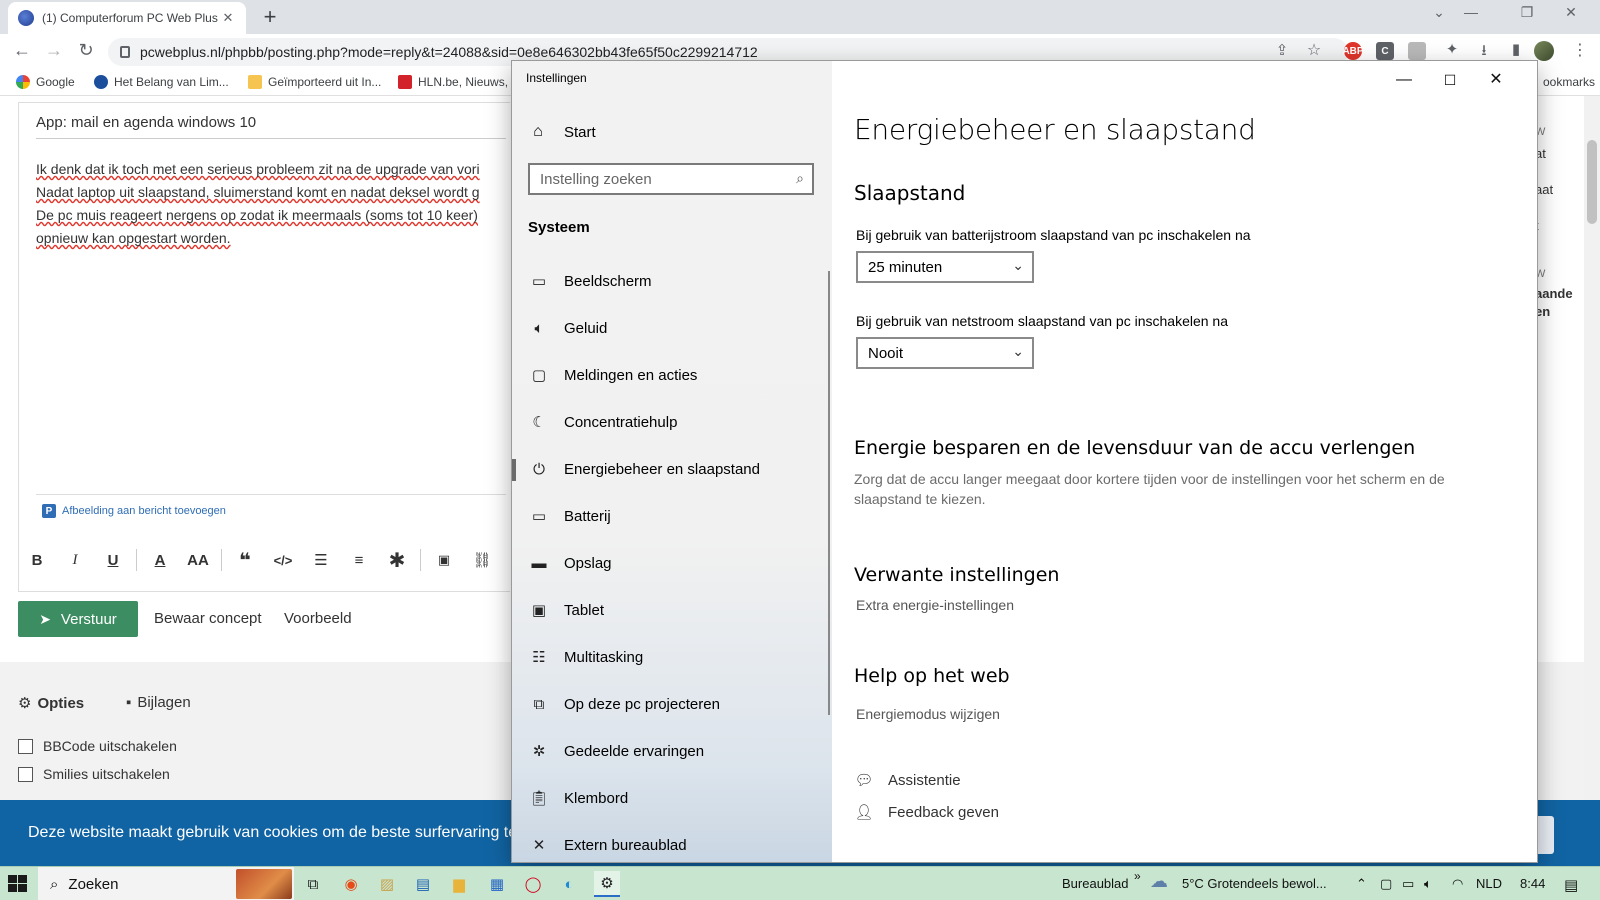 Image resolution: width=1600 pixels, height=900 pixels. I want to click on scrollbar-thumb, so click(1592, 182).